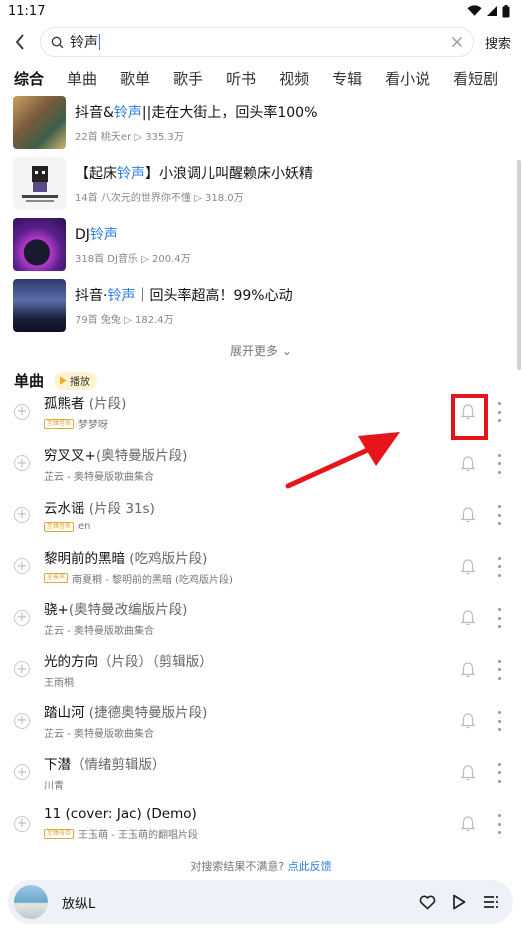  What do you see at coordinates (194, 174) in the screenshot?
I see `playlist-title: 【起床铃声】小浪调儿叫醒赖床小妖精` at bounding box center [194, 174].